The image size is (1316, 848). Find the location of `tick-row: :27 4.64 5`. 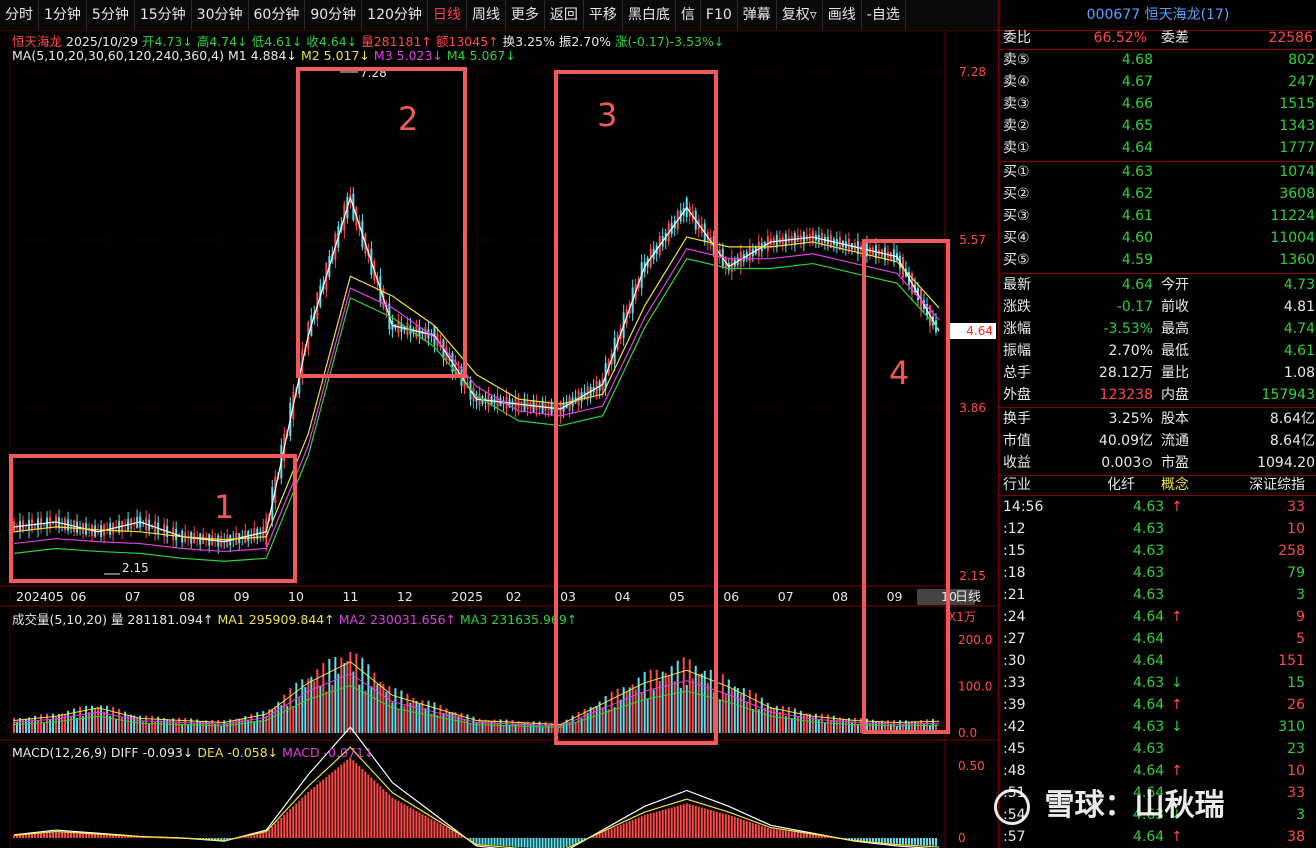

tick-row: :27 4.64 5 is located at coordinates (1157, 639).